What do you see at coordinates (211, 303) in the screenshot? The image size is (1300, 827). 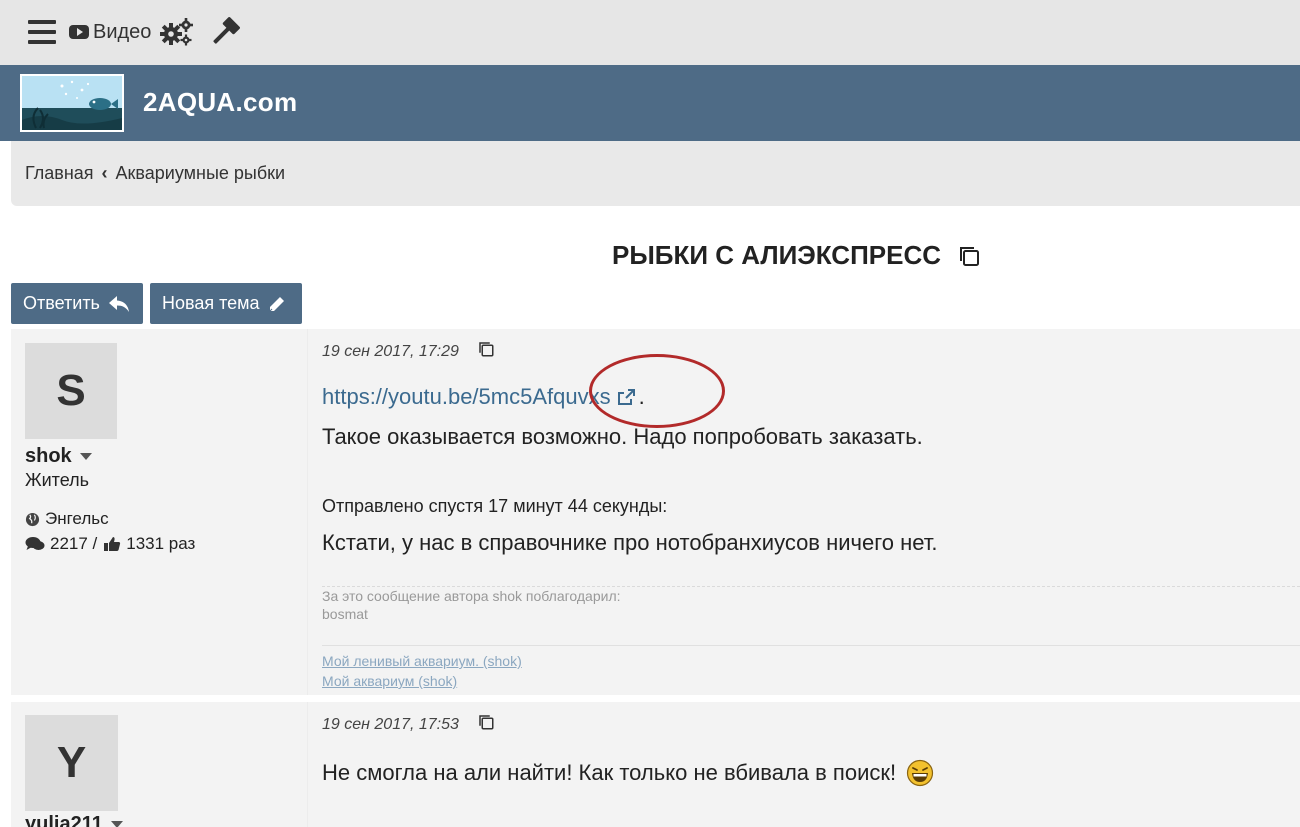 I see `new-topic-label: Новая тема` at bounding box center [211, 303].